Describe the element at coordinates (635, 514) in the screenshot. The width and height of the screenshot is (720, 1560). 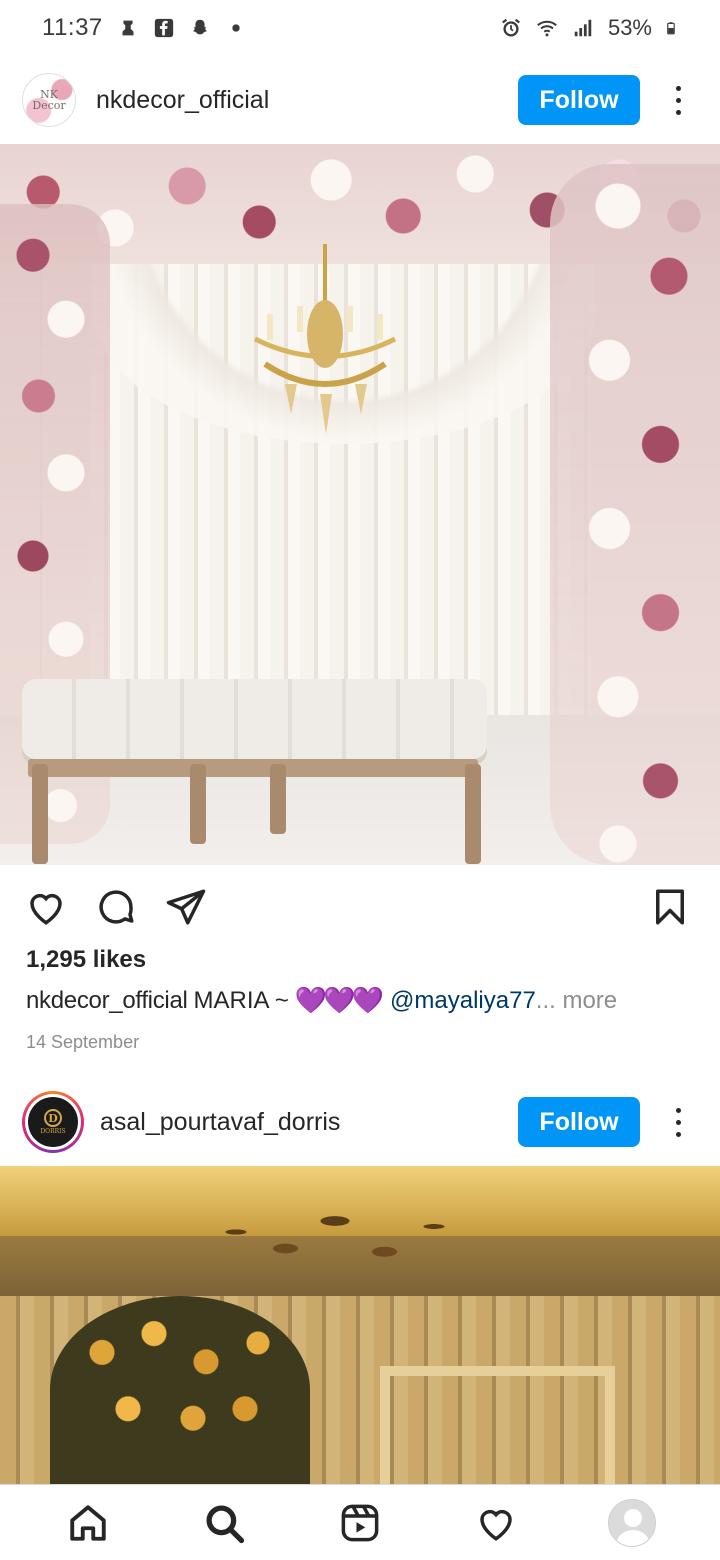
I see `flower-arch-right` at that location.